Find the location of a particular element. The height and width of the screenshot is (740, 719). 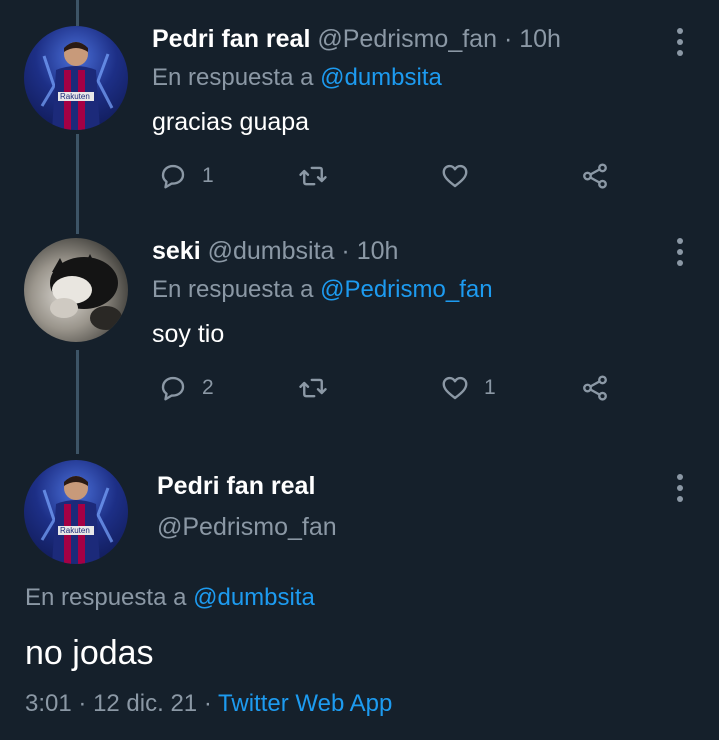

reply-count: 1 is located at coordinates (208, 175).